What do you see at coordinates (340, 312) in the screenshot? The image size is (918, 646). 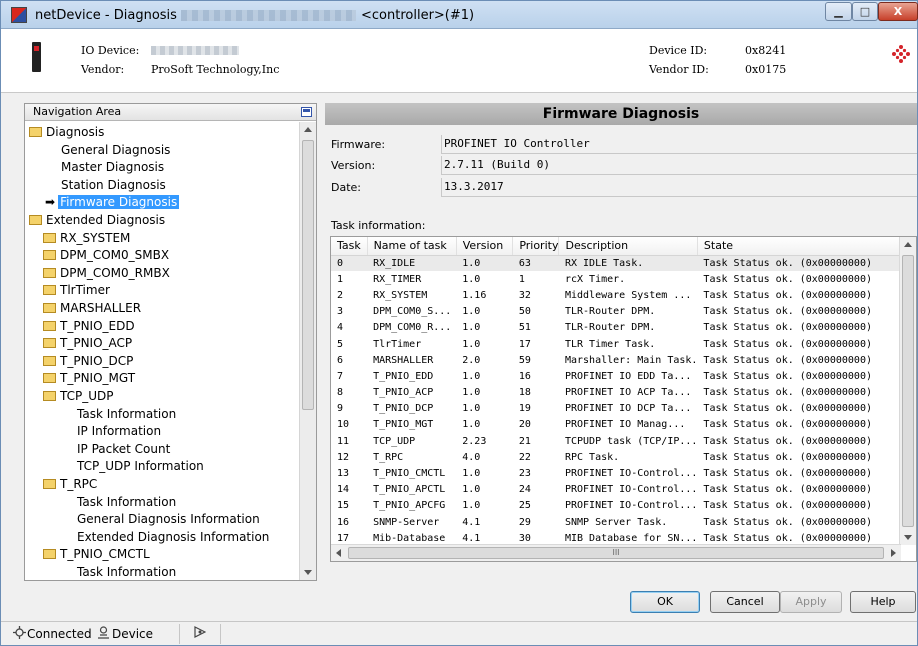 I see `table-cell: 3` at bounding box center [340, 312].